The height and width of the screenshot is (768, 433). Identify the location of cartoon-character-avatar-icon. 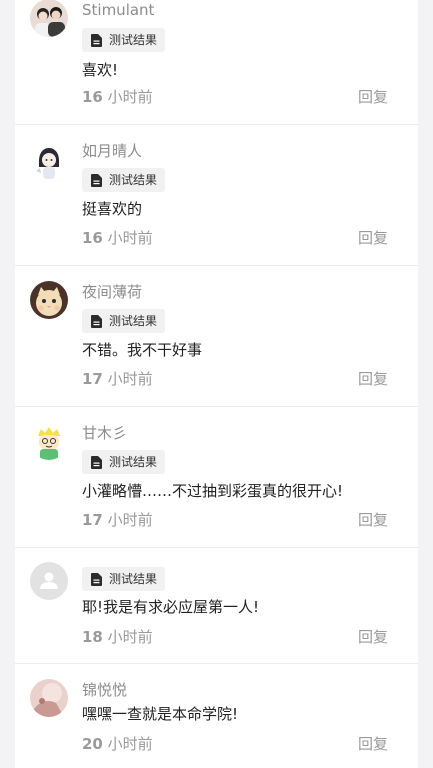
(49, 441).